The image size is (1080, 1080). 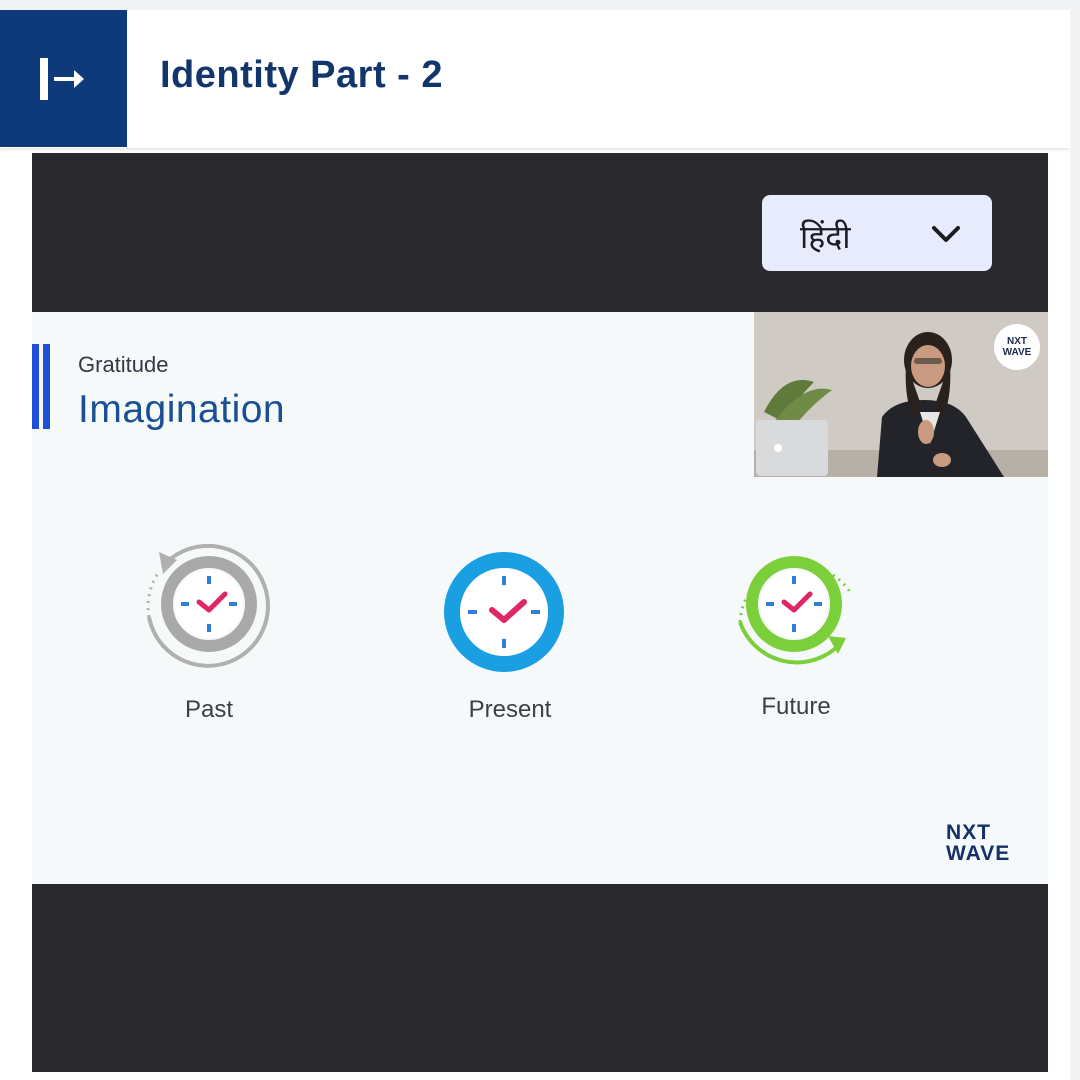 I want to click on icon-label-future: Future, so click(x=796, y=706).